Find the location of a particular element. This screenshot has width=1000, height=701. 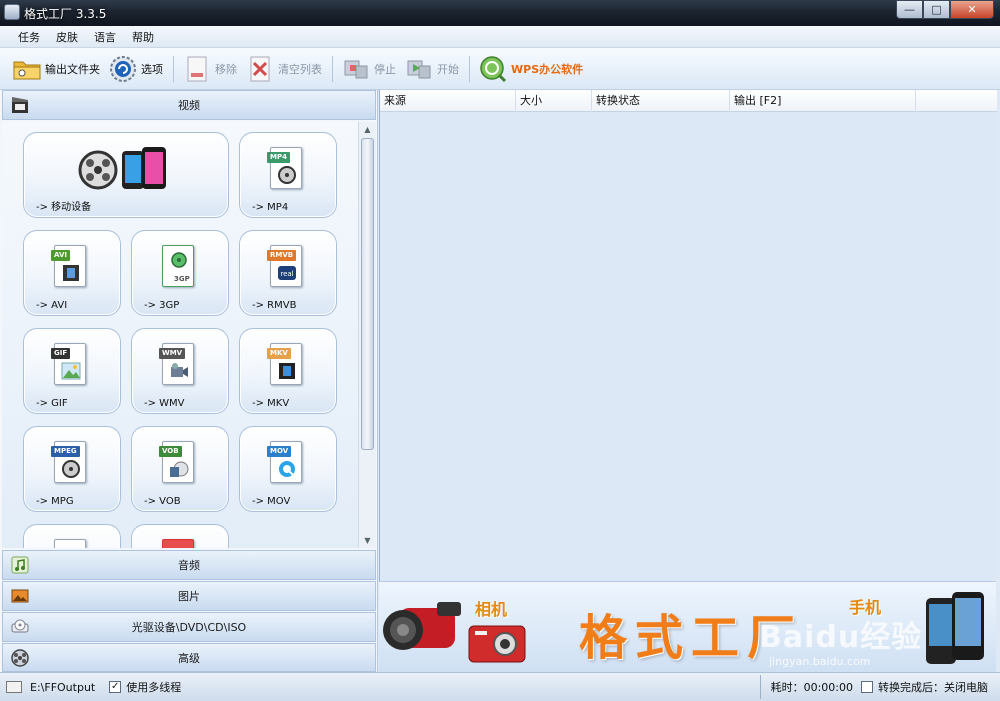

mp4-file-icon: MP4 is located at coordinates (286, 169).